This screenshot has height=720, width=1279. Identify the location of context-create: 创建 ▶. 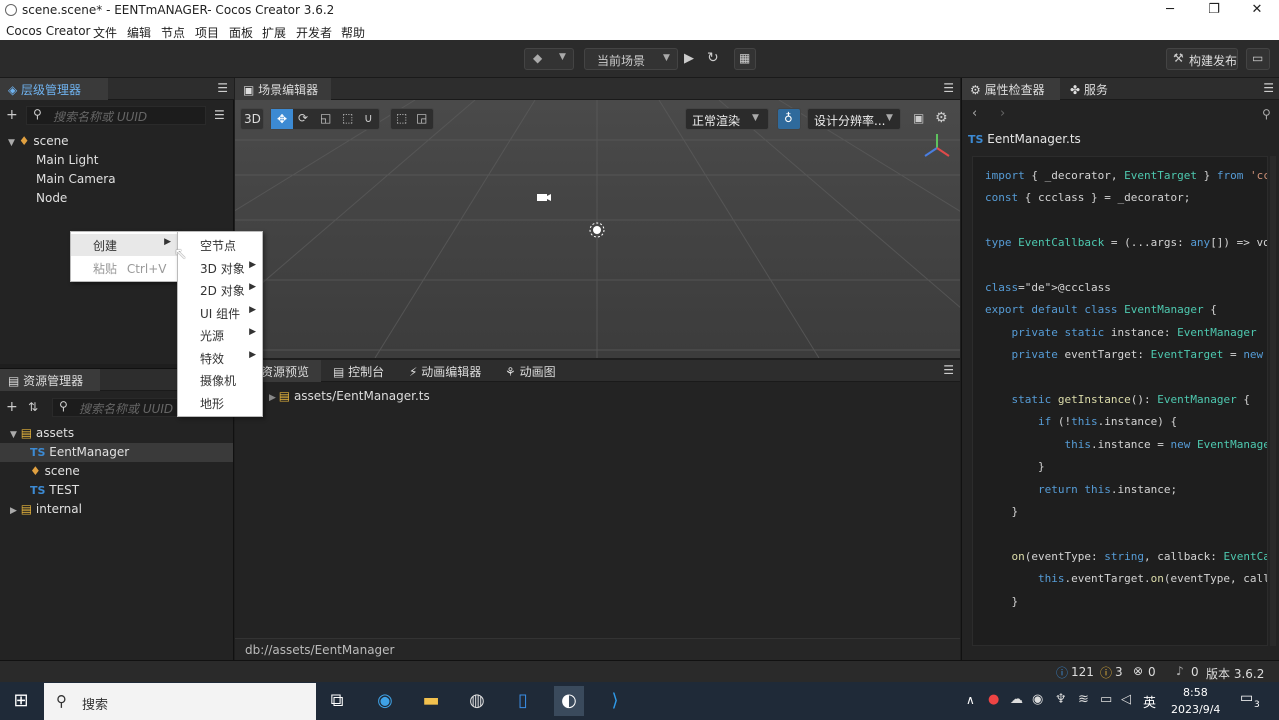
(124, 245).